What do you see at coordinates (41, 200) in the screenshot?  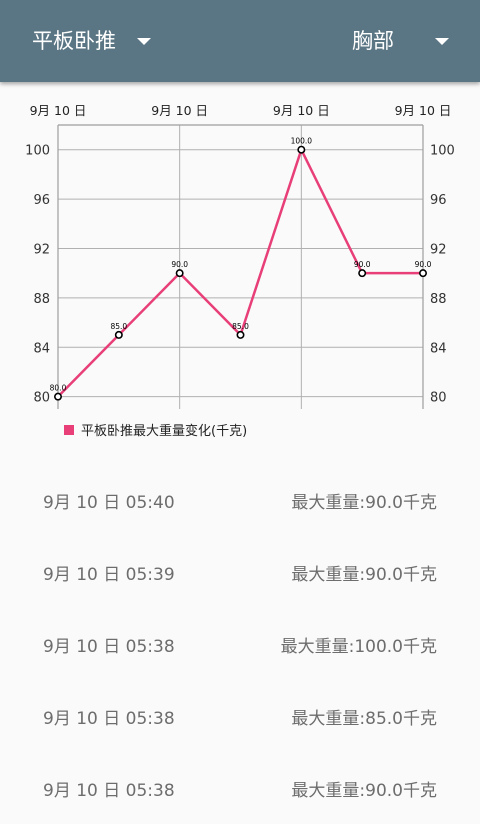 I see `y-tick-label-left: 96` at bounding box center [41, 200].